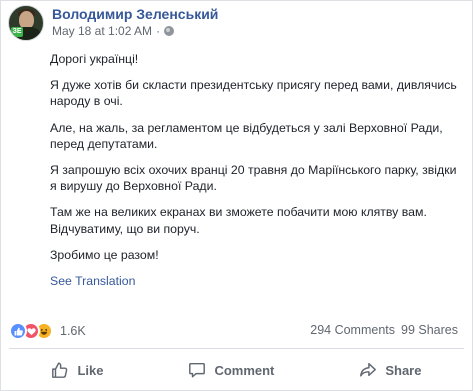 The width and height of the screenshot is (473, 391). What do you see at coordinates (102, 31) in the screenshot?
I see `post-date: May 18 at 1:02 AM` at bounding box center [102, 31].